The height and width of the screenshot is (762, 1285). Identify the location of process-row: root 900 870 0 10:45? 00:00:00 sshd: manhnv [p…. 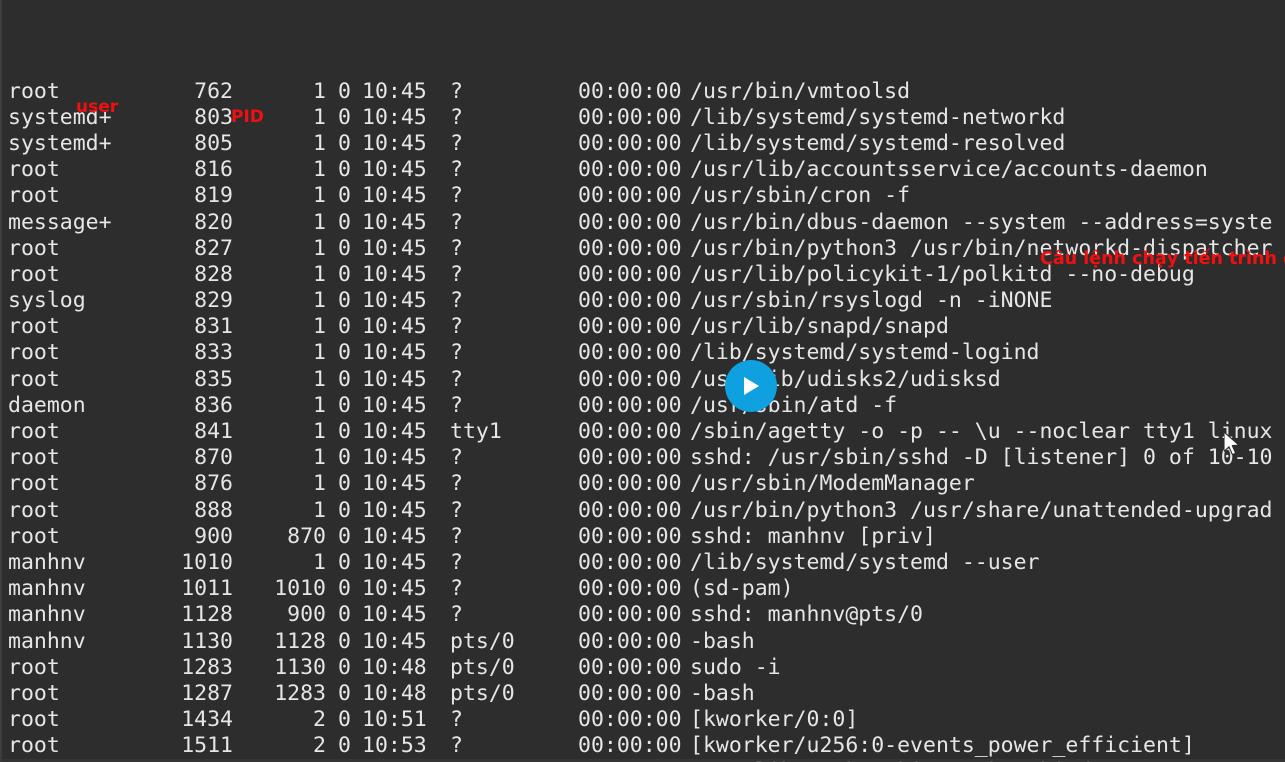
(642, 537).